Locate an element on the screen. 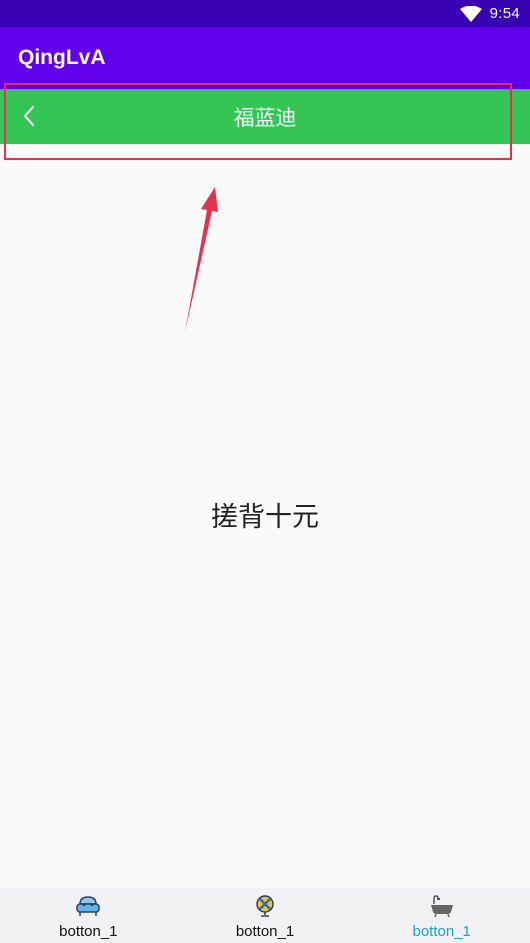 This screenshot has width=530, height=943. page-title: 福蓝迪 is located at coordinates (265, 118).